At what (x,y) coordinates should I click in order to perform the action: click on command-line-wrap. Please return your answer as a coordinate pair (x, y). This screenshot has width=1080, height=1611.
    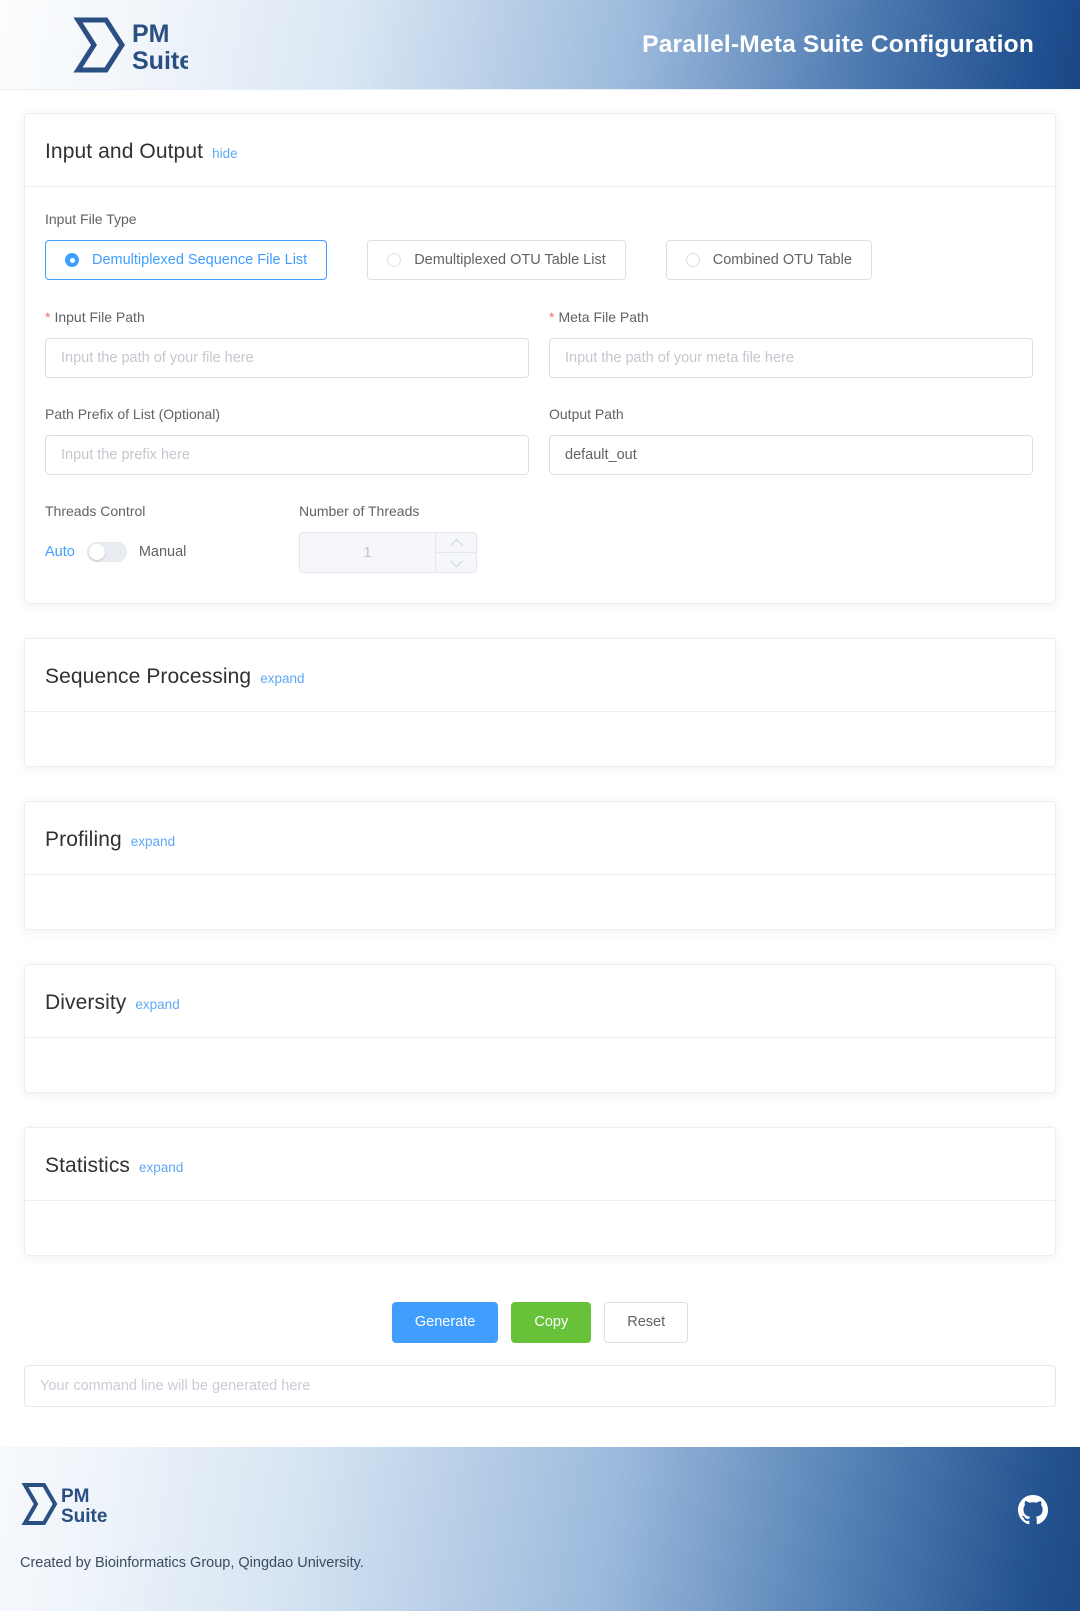
    Looking at the image, I should click on (540, 1386).